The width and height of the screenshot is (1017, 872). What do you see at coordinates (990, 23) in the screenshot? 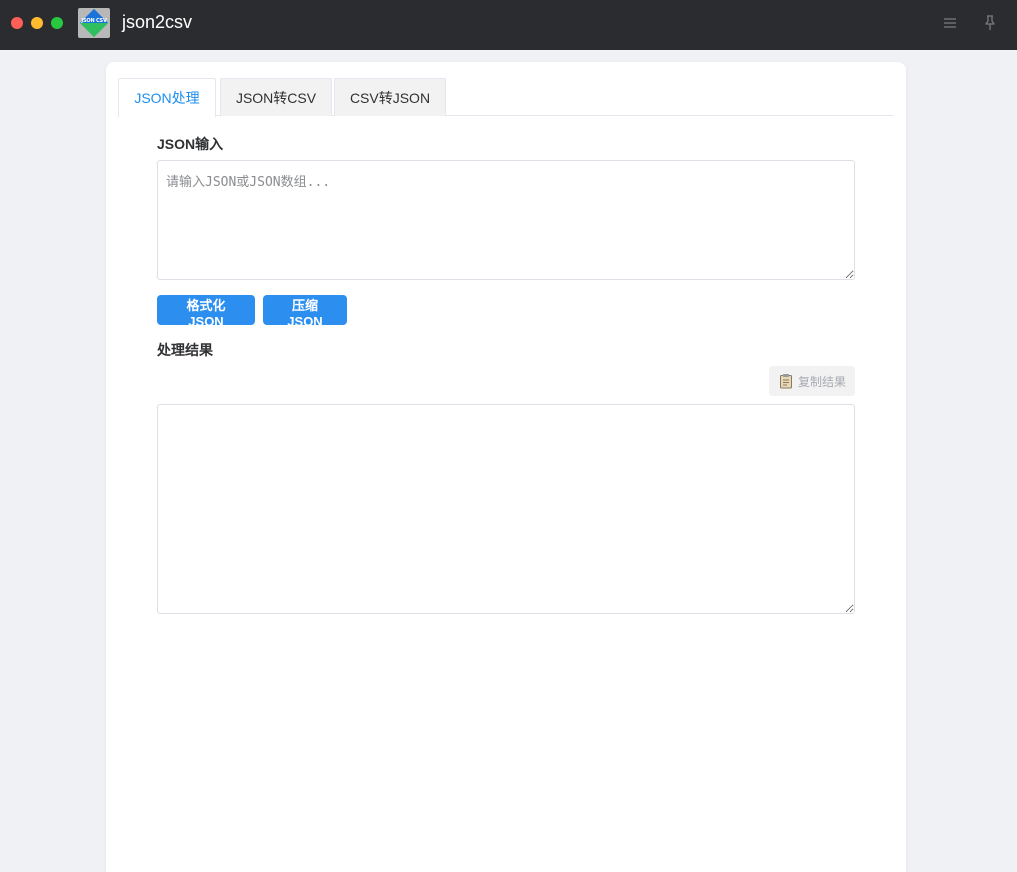
I see `pin-icon` at bounding box center [990, 23].